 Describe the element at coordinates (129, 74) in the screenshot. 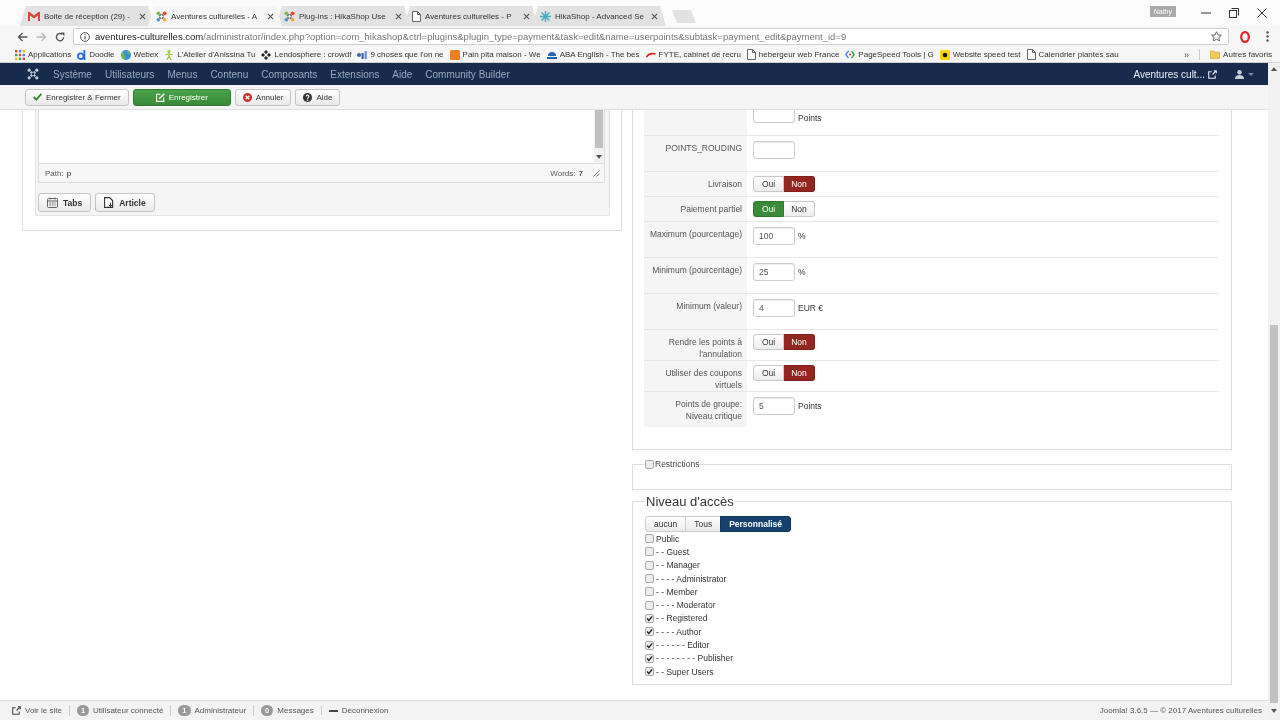

I see `menu-item: Utilisateurs` at that location.